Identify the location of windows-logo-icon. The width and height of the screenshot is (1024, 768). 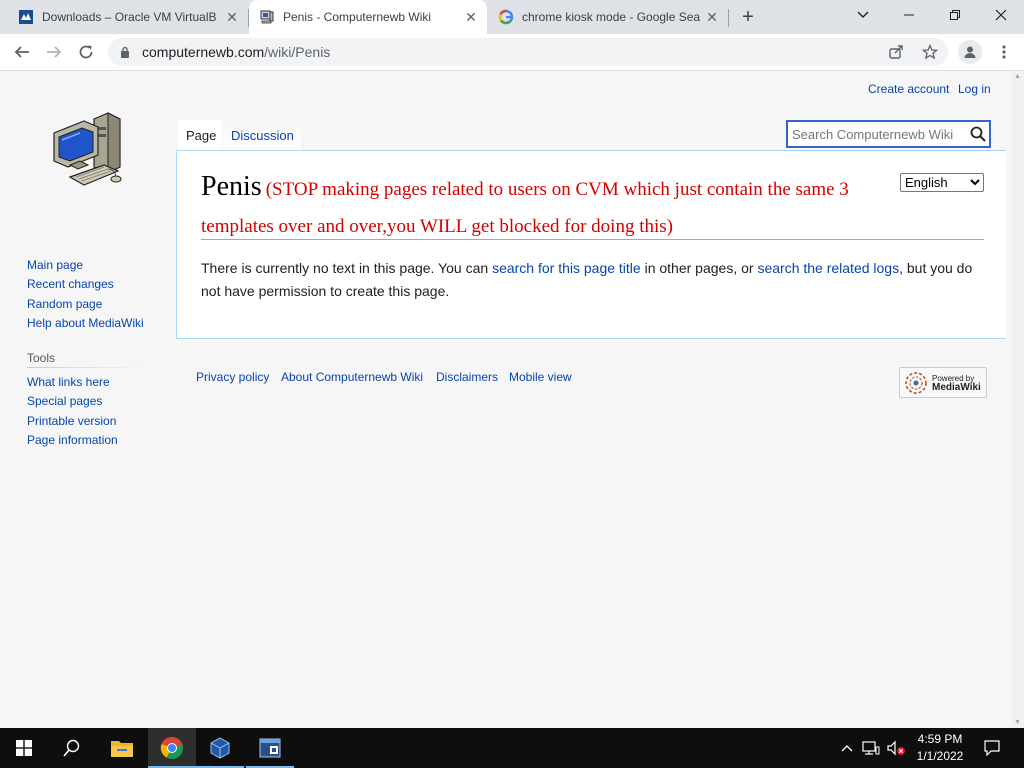
(24, 748).